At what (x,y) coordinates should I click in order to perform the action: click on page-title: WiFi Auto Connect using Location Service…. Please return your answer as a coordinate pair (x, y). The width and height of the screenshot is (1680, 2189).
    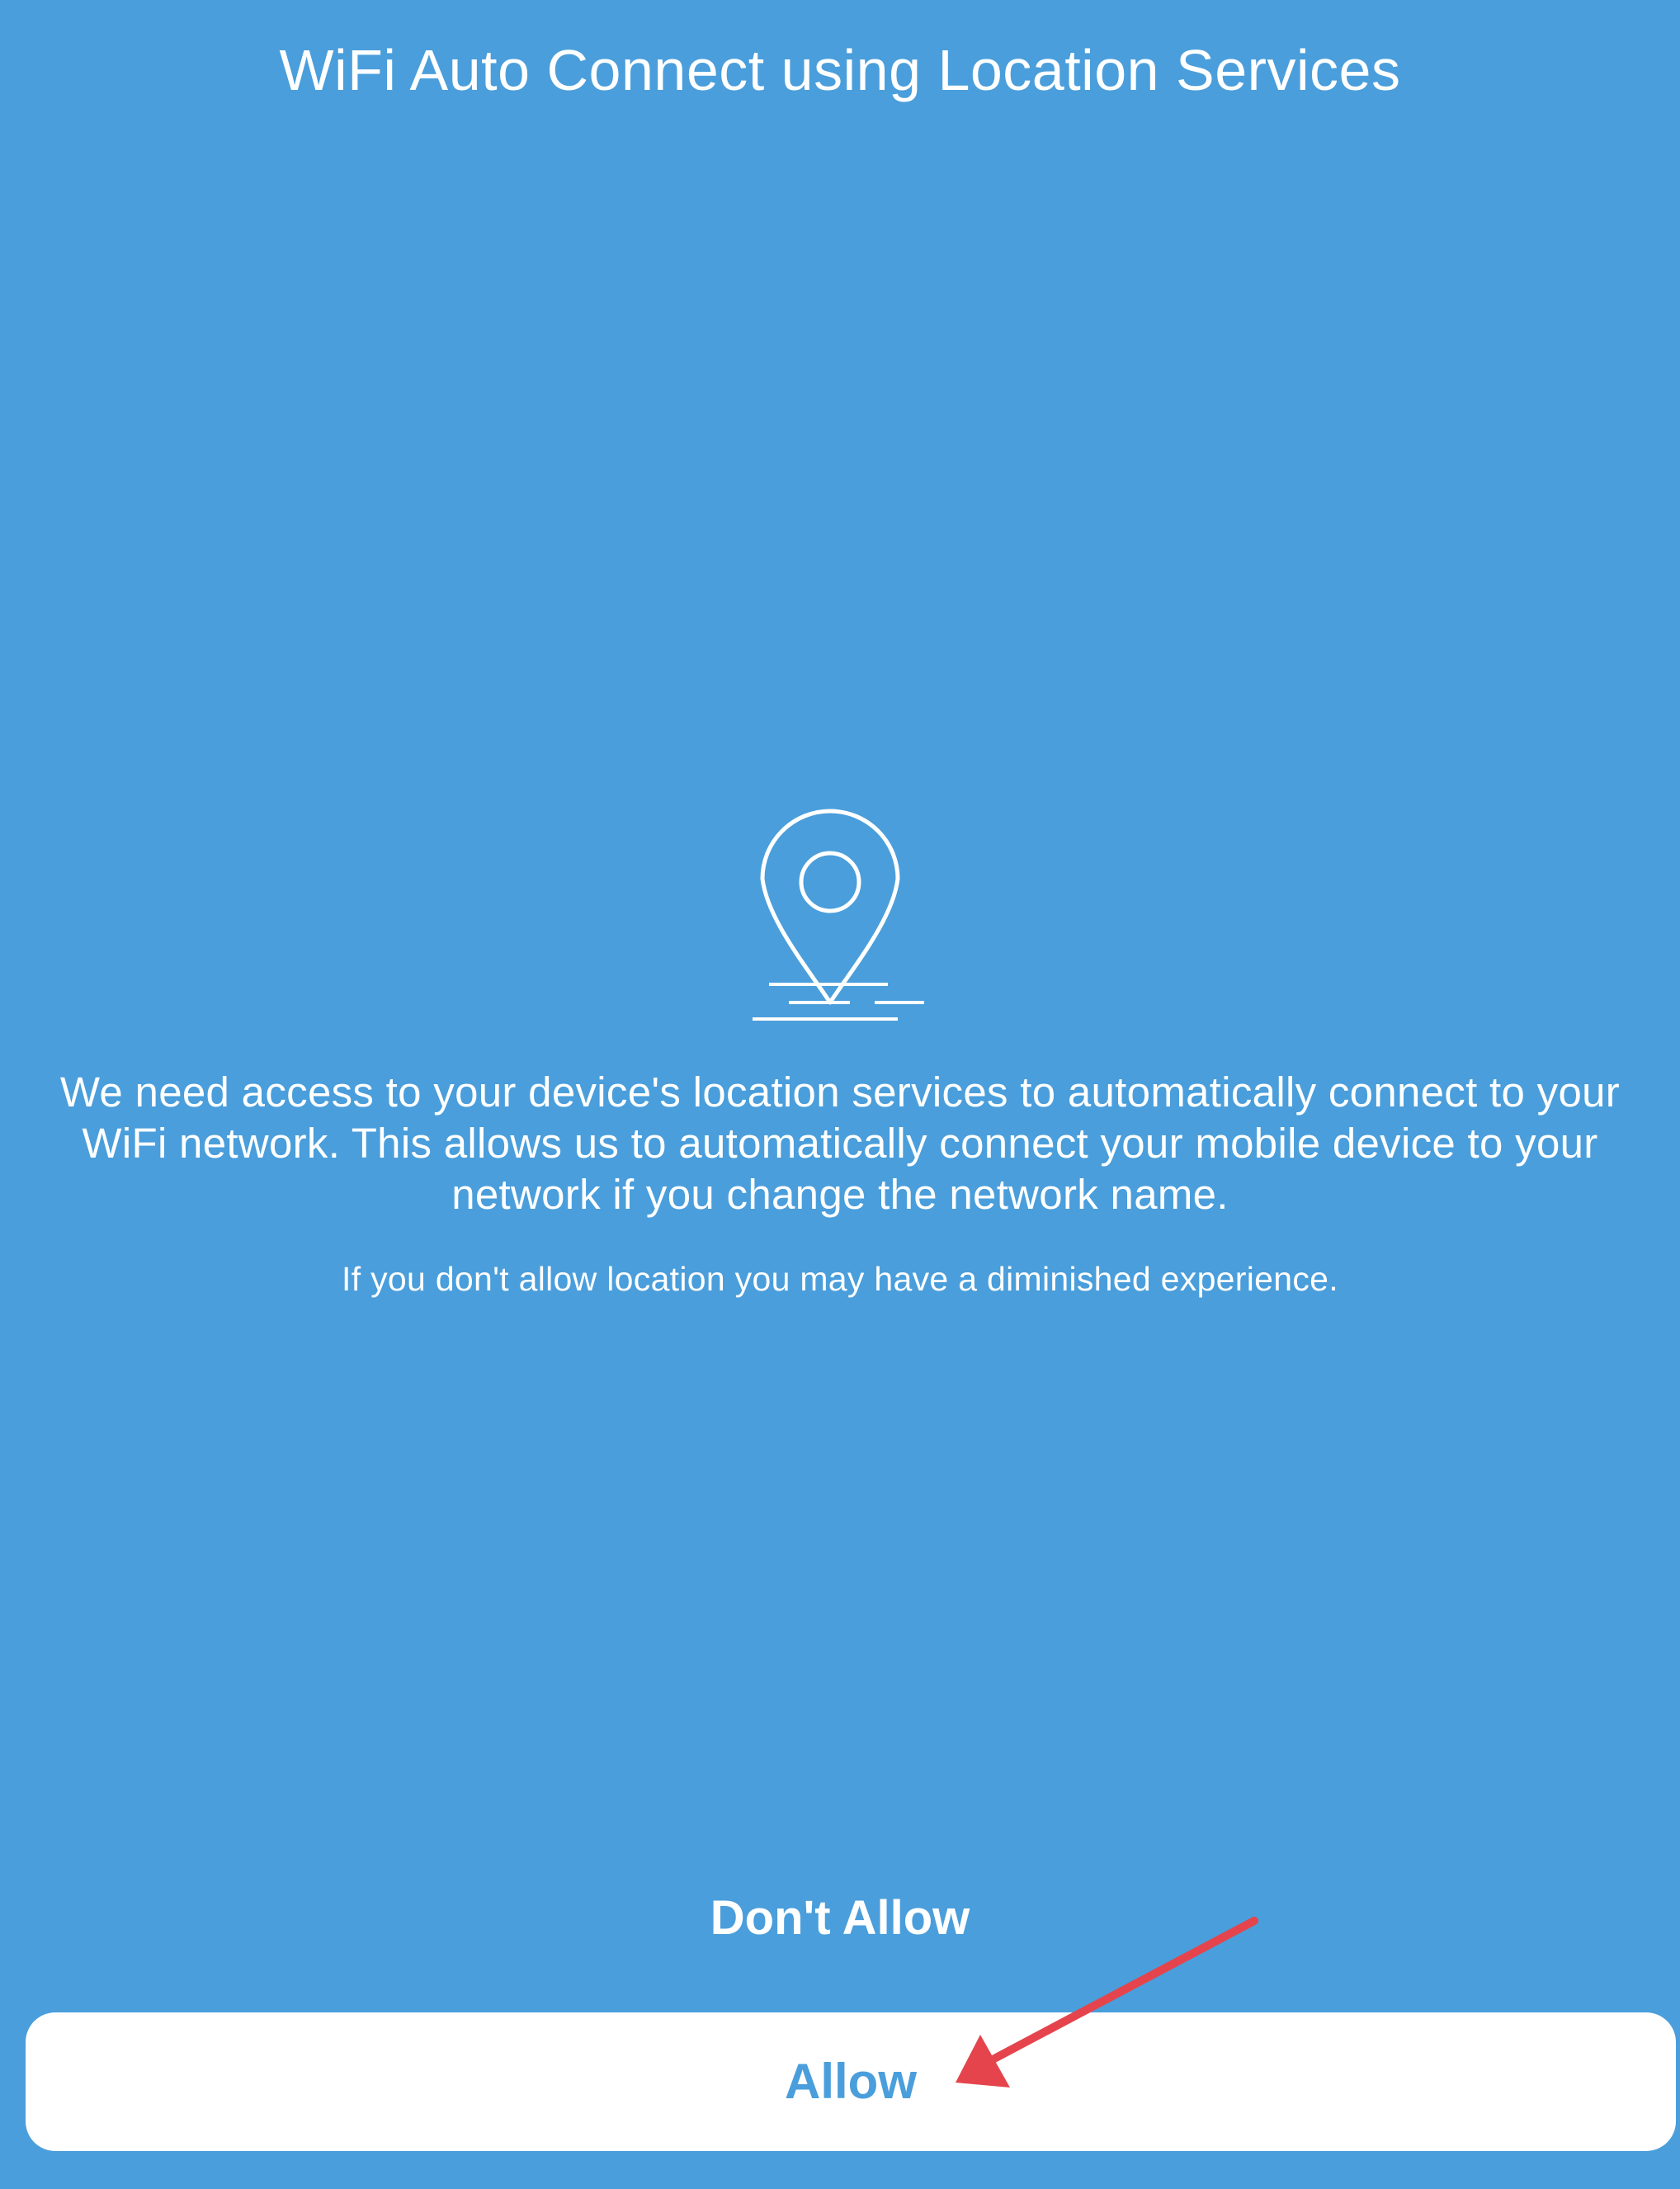
    Looking at the image, I should click on (840, 70).